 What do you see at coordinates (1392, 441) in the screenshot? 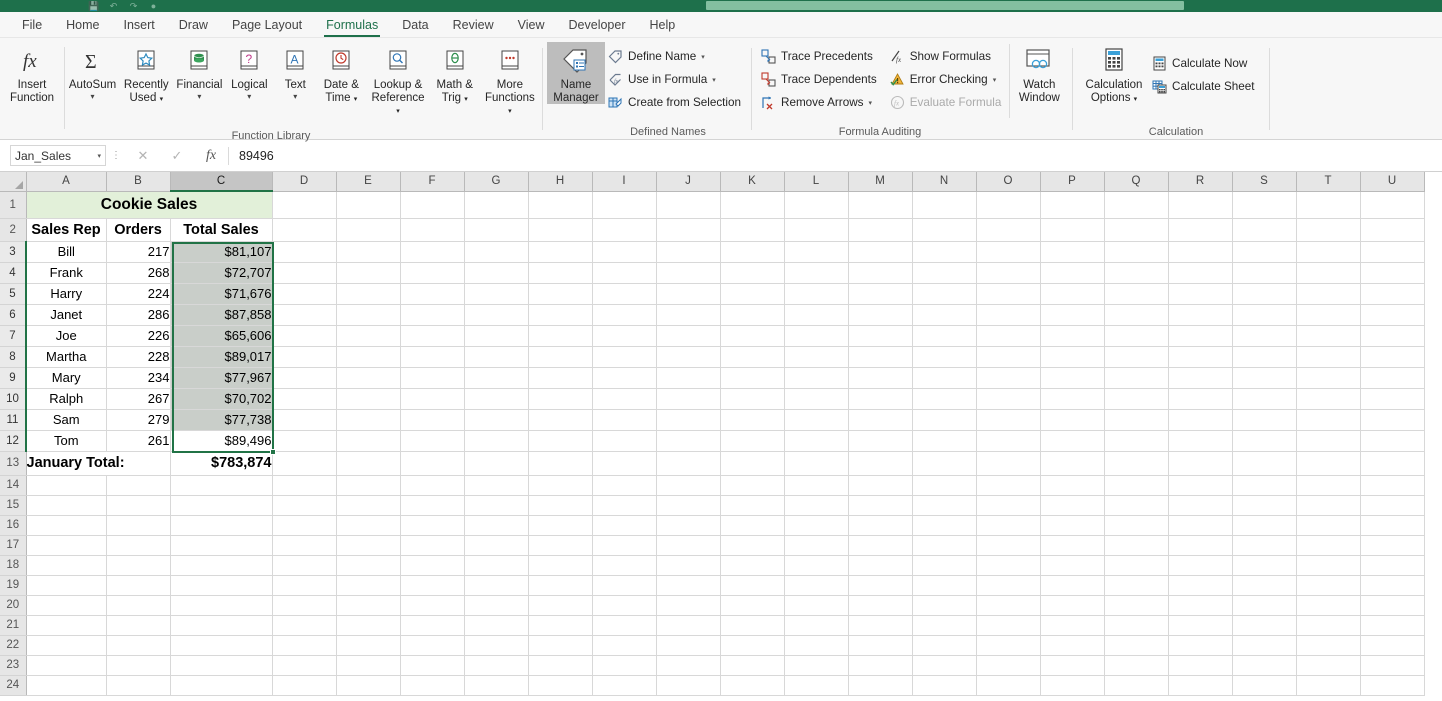
I see `cell-U12` at bounding box center [1392, 441].